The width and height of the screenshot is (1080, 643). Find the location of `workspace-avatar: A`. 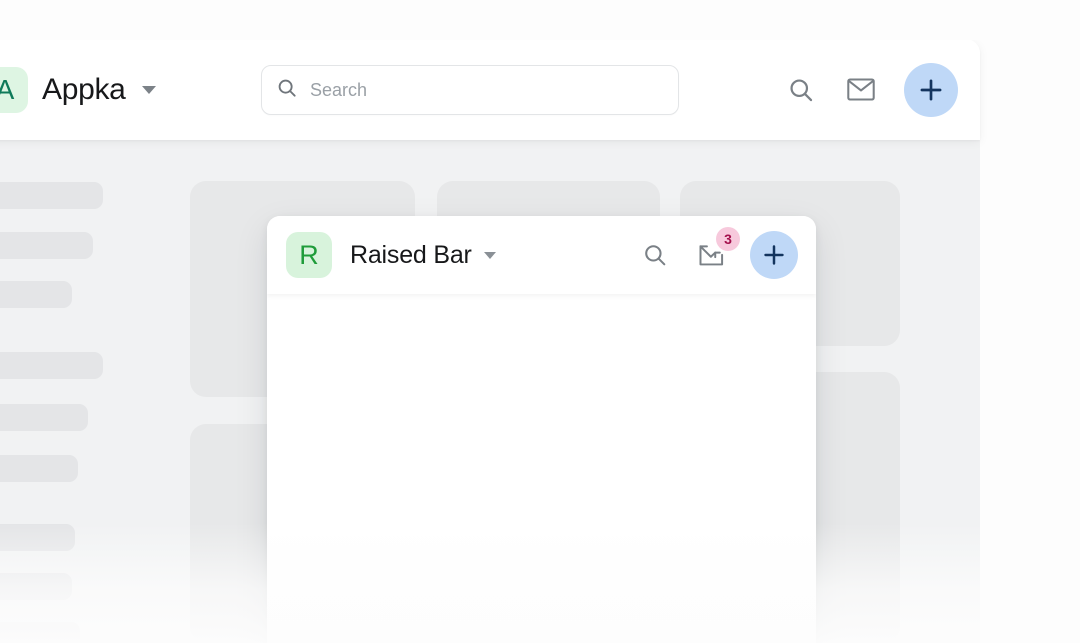

workspace-avatar: A is located at coordinates (14, 89).